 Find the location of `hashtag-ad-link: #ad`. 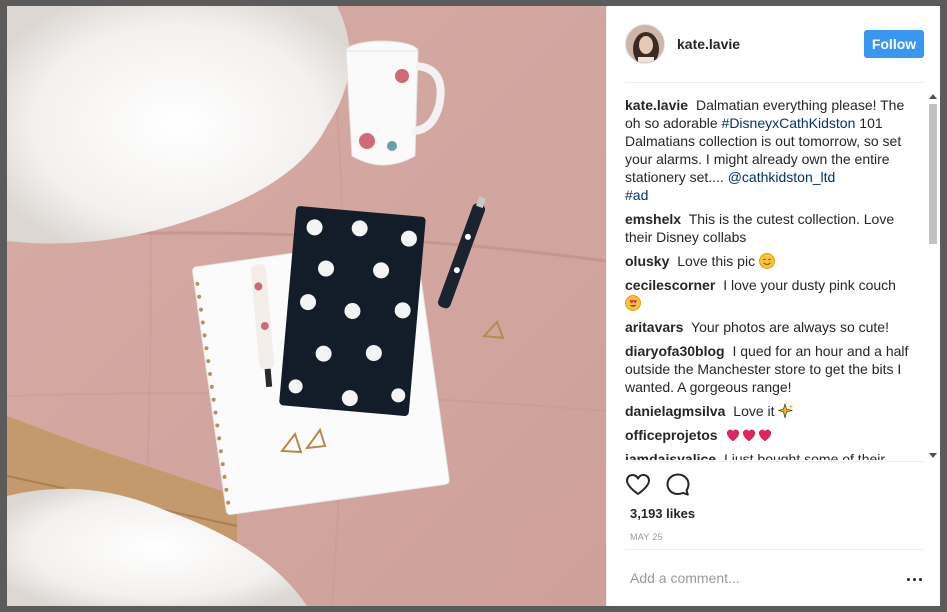

hashtag-ad-link: #ad is located at coordinates (636, 195).